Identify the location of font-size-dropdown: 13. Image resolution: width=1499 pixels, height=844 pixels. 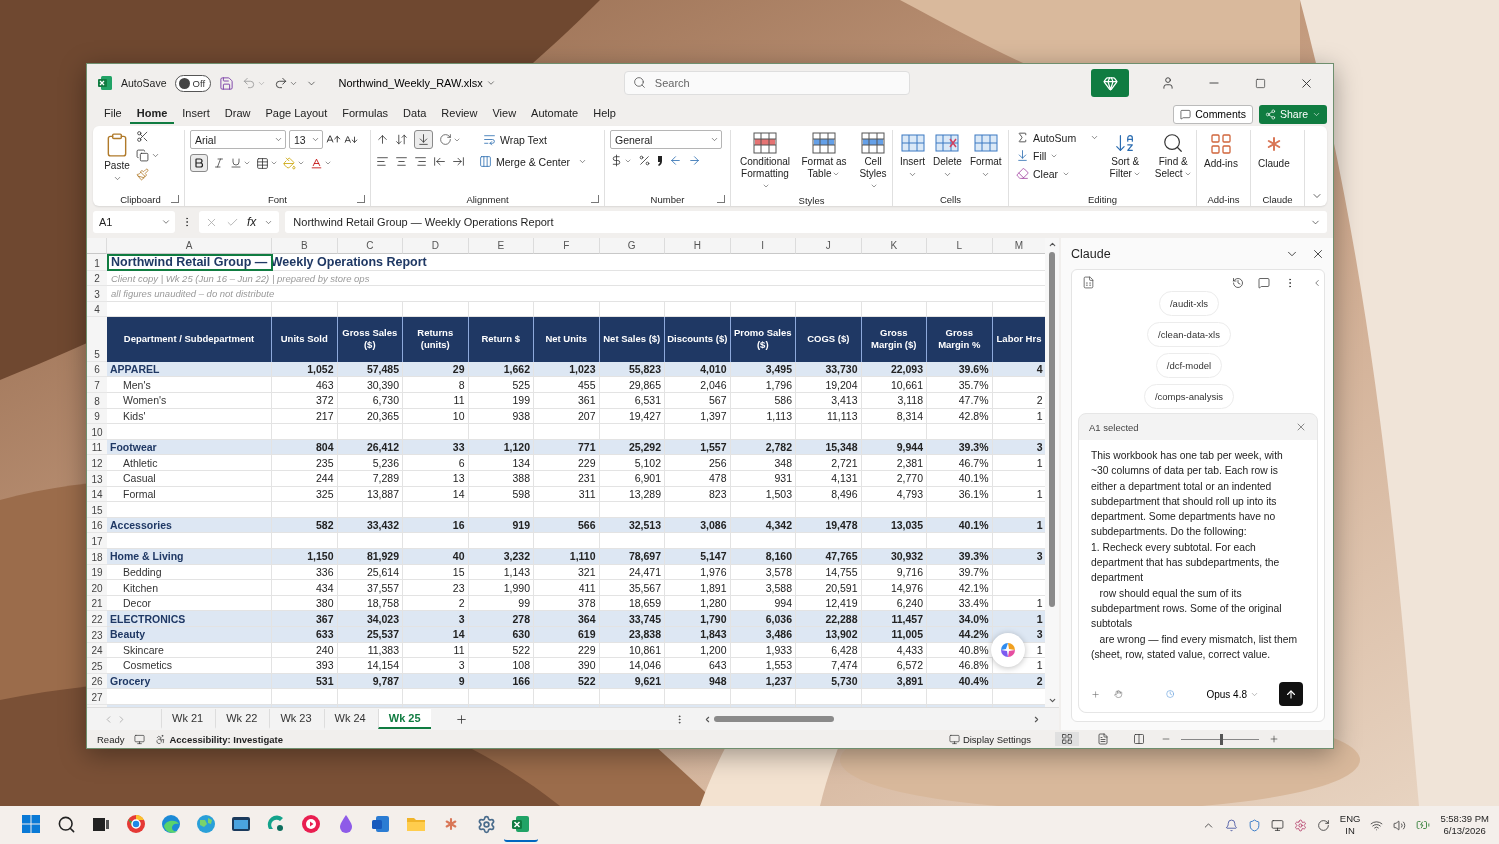
(306, 139).